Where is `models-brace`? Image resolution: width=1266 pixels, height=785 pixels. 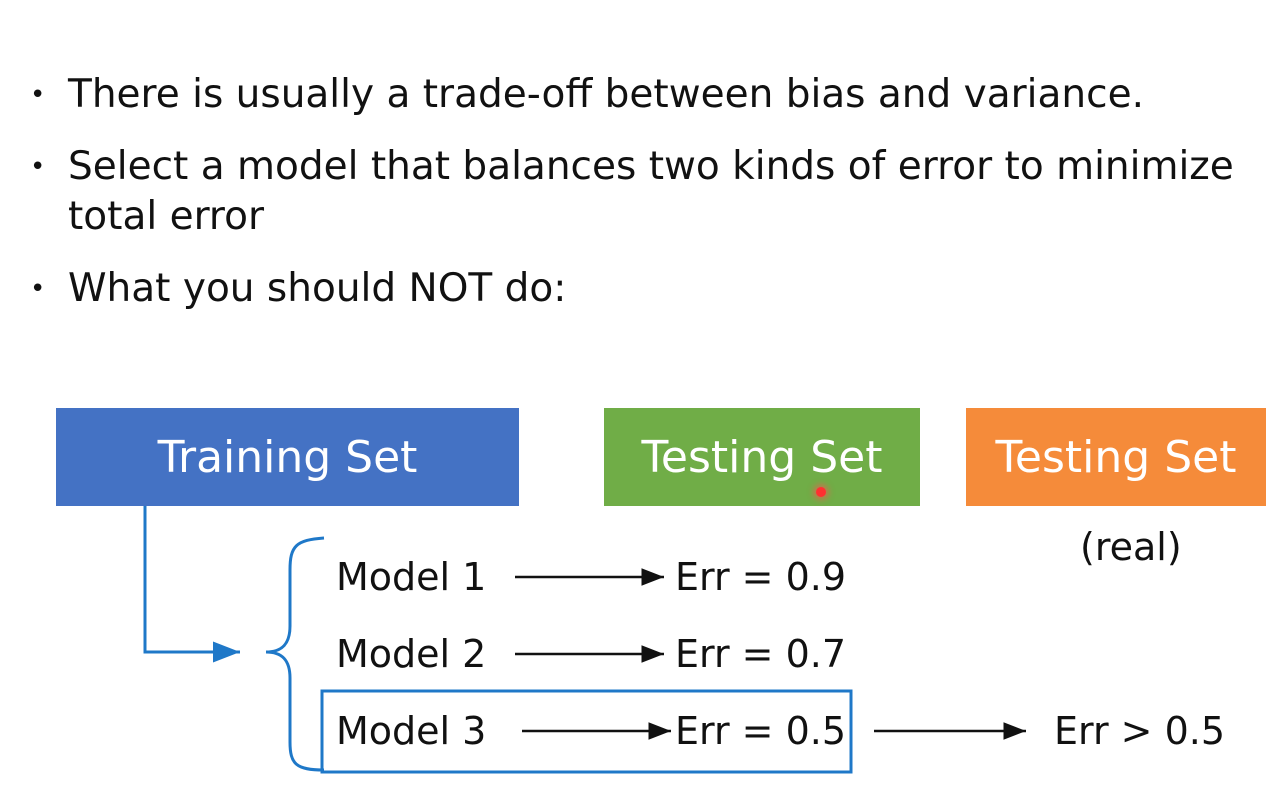 models-brace is located at coordinates (295, 654).